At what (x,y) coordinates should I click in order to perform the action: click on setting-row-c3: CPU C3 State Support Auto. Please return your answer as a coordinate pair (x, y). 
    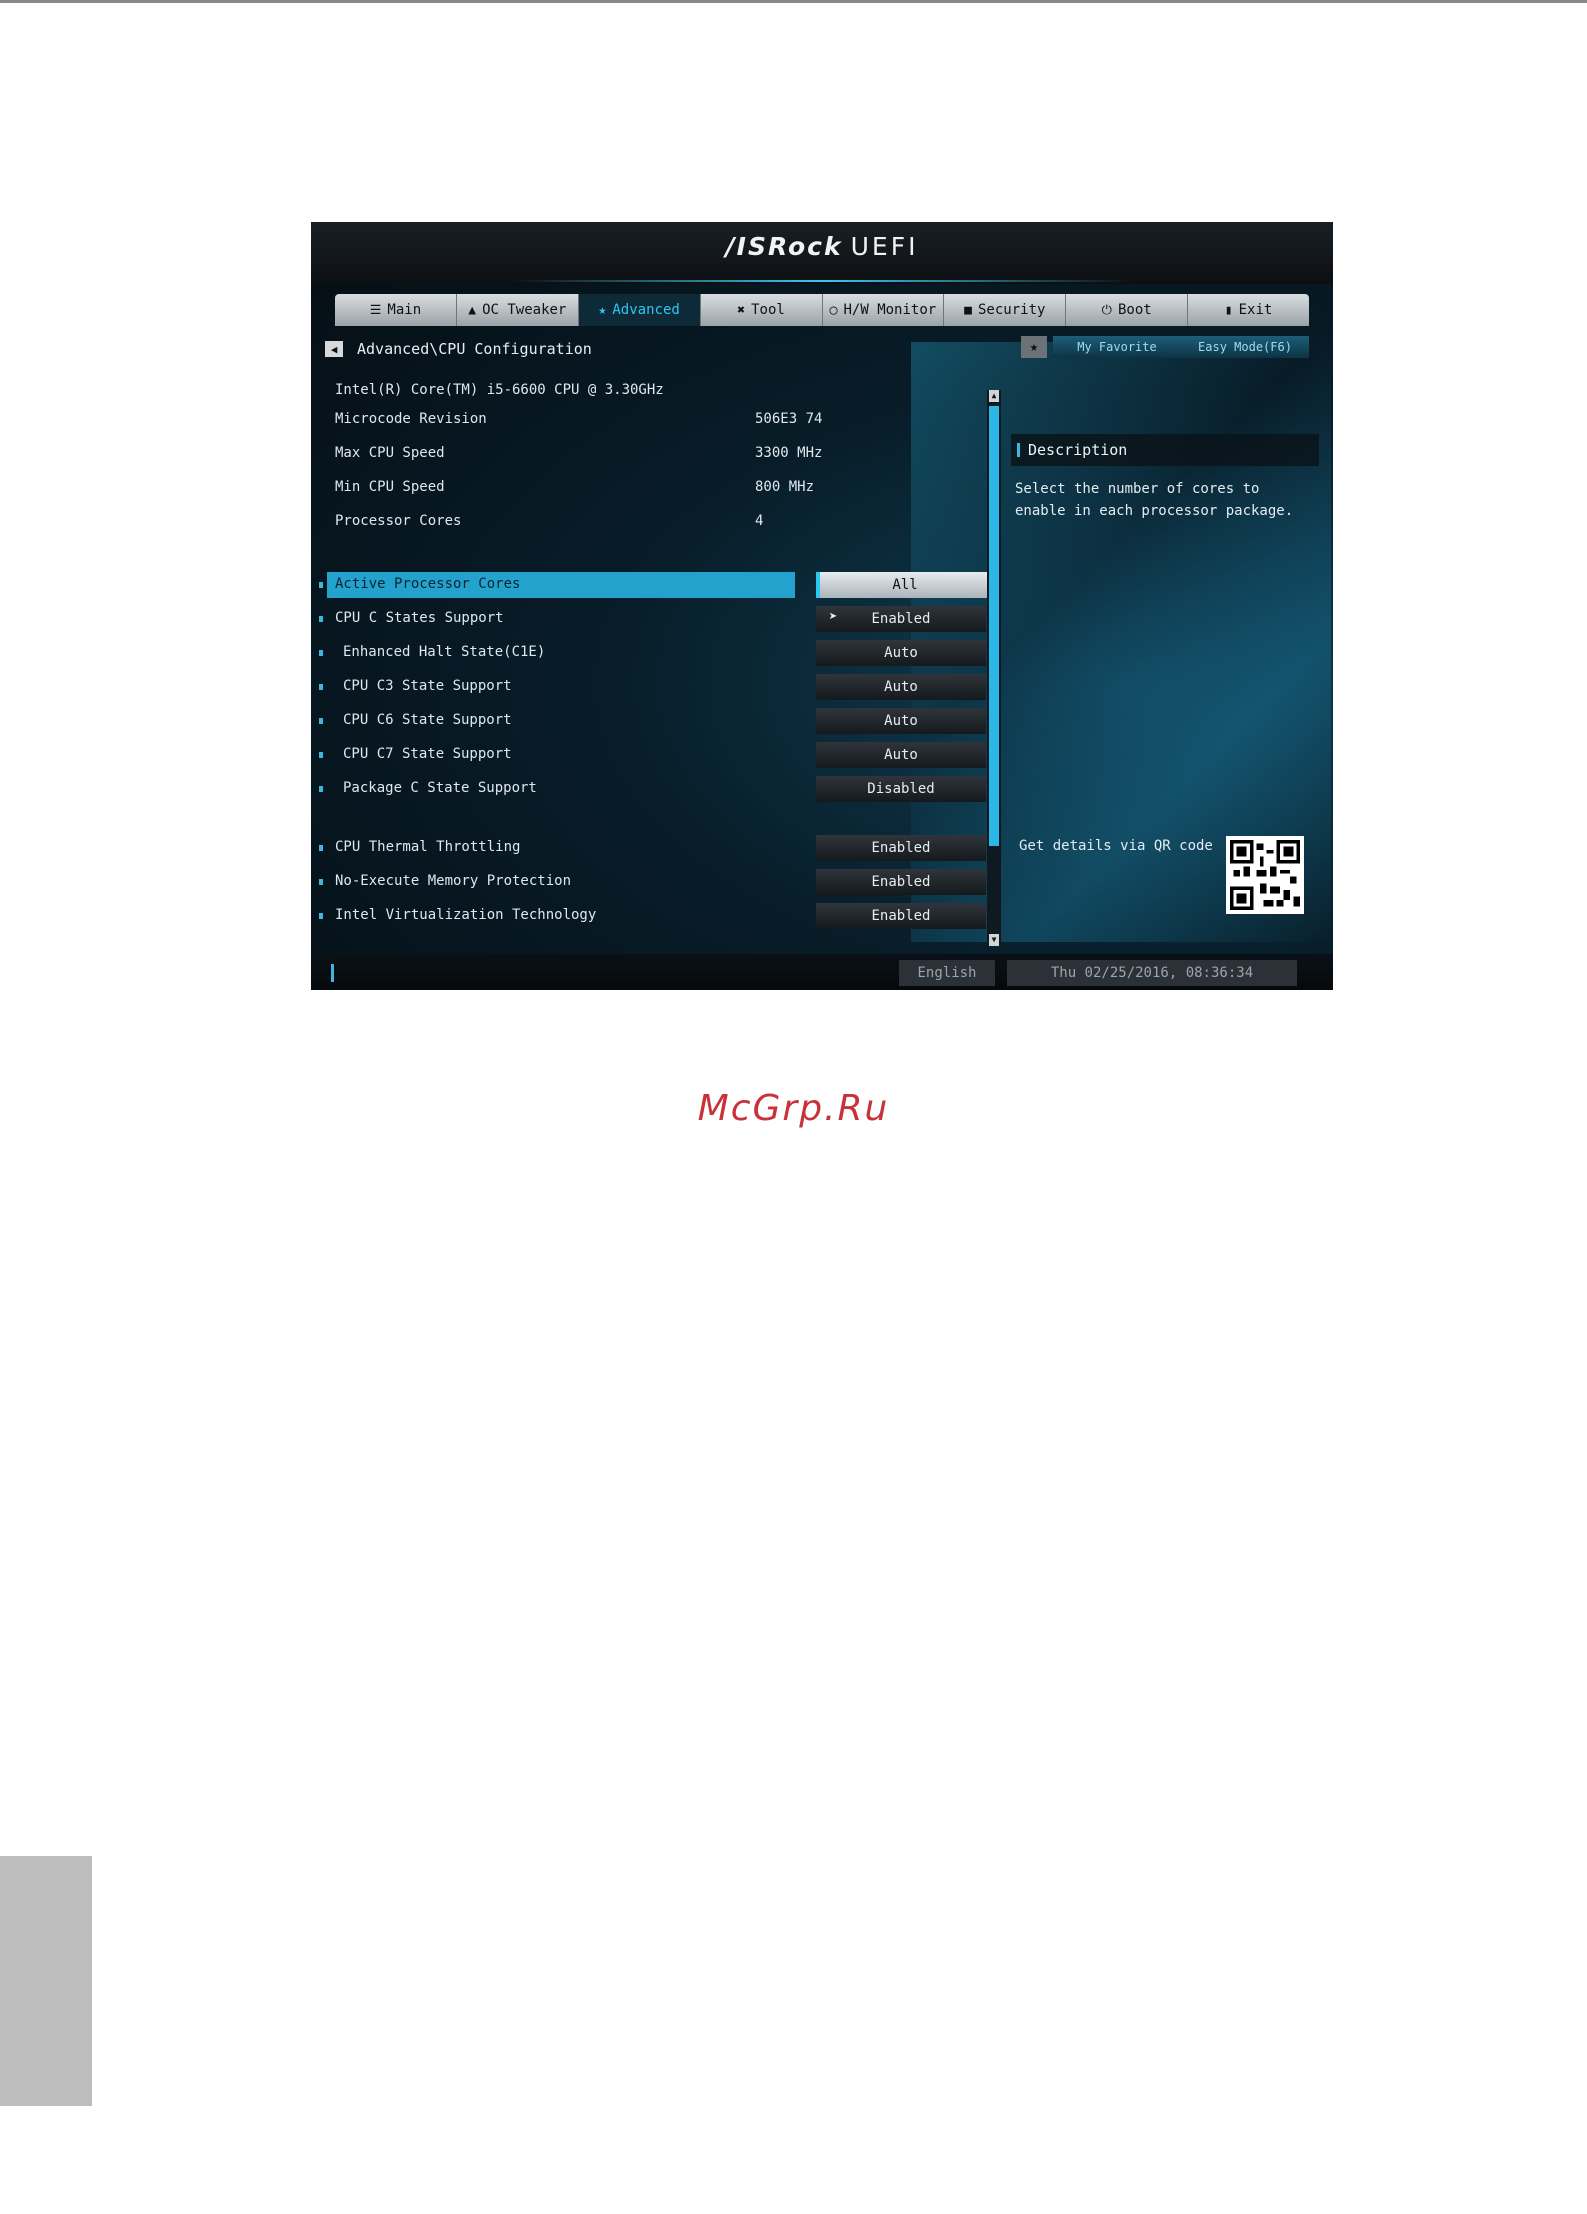
    Looking at the image, I should click on (706, 687).